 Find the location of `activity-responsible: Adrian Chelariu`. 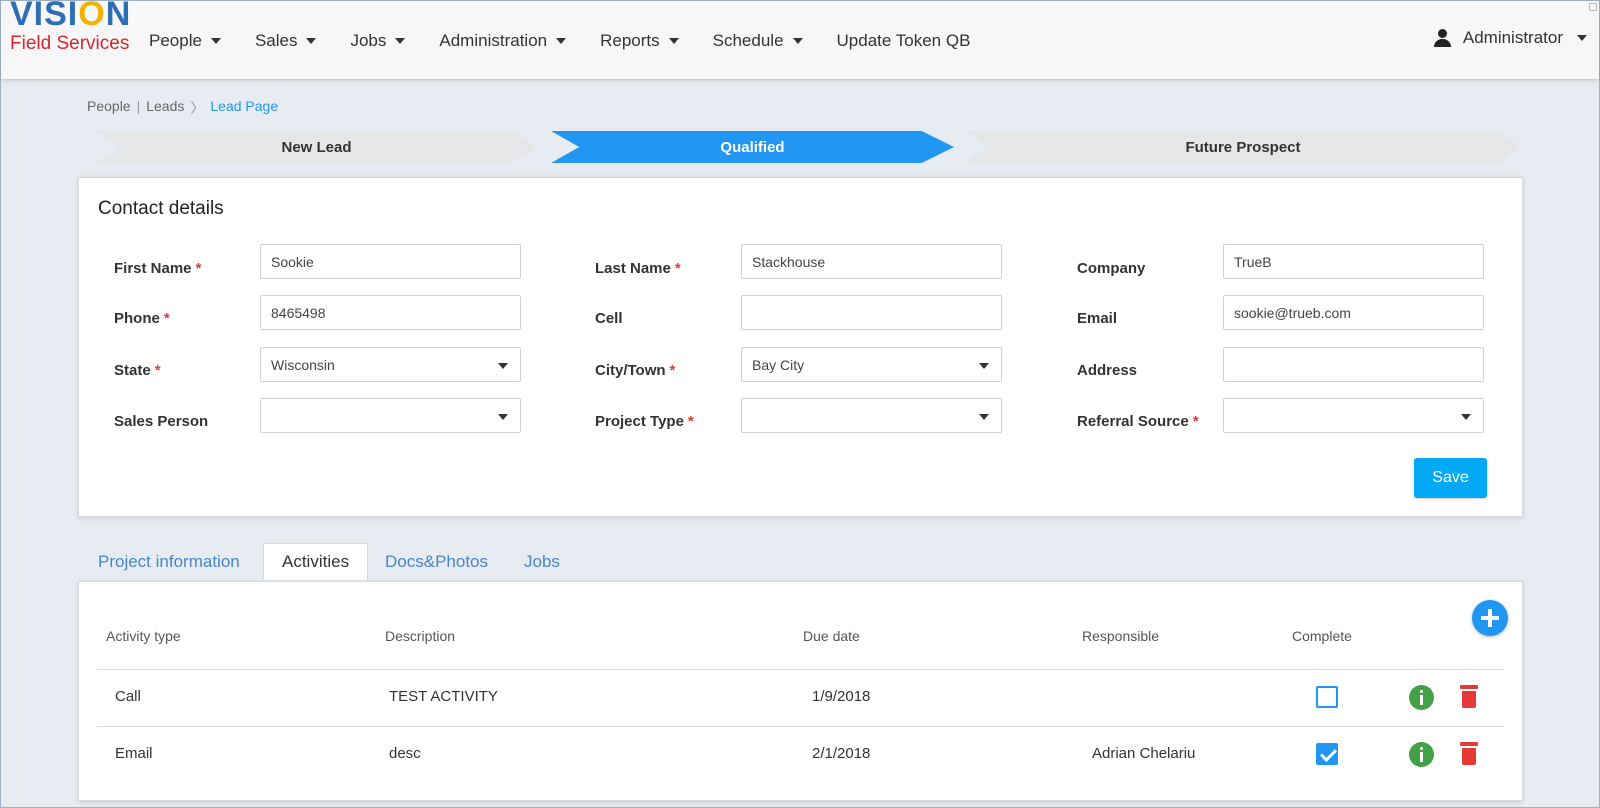

activity-responsible: Adrian Chelariu is located at coordinates (1144, 753).